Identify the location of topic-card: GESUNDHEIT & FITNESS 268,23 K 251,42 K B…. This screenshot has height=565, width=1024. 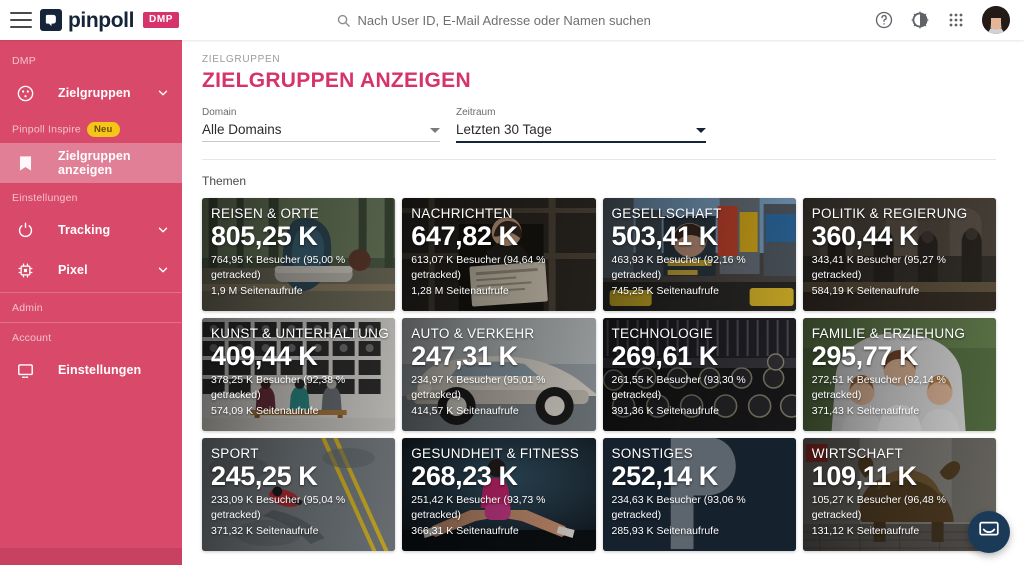
(499, 494).